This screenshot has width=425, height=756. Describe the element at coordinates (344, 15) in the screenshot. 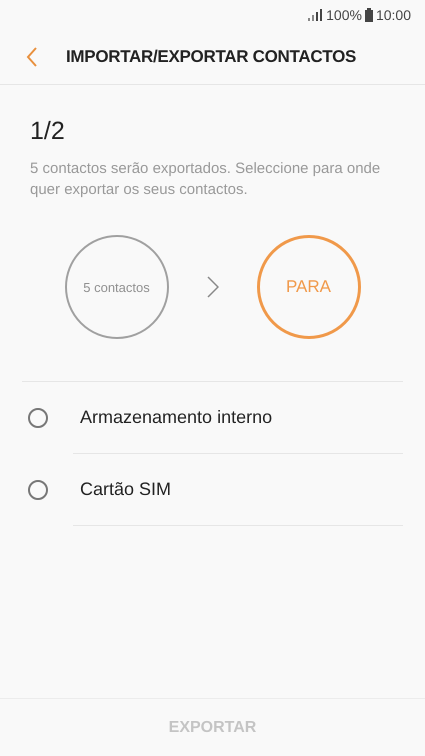

I see `battery-percentage: 100%` at that location.